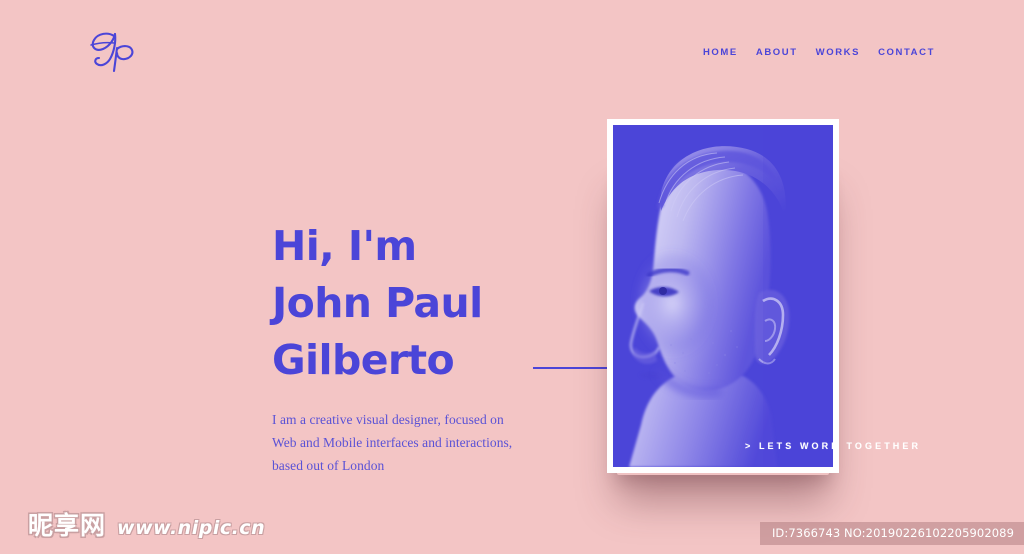  Describe the element at coordinates (891, 533) in the screenshot. I see `watermark-id-bar: ID:7366743 NO:20190226102205902089` at that location.